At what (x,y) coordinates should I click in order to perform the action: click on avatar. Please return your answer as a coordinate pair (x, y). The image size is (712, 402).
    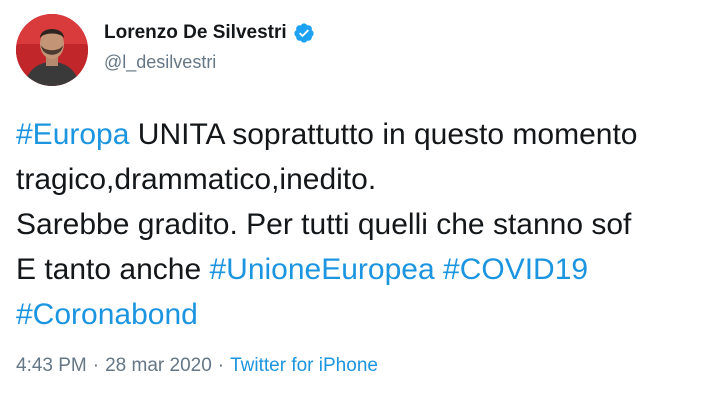
    Looking at the image, I should click on (52, 50).